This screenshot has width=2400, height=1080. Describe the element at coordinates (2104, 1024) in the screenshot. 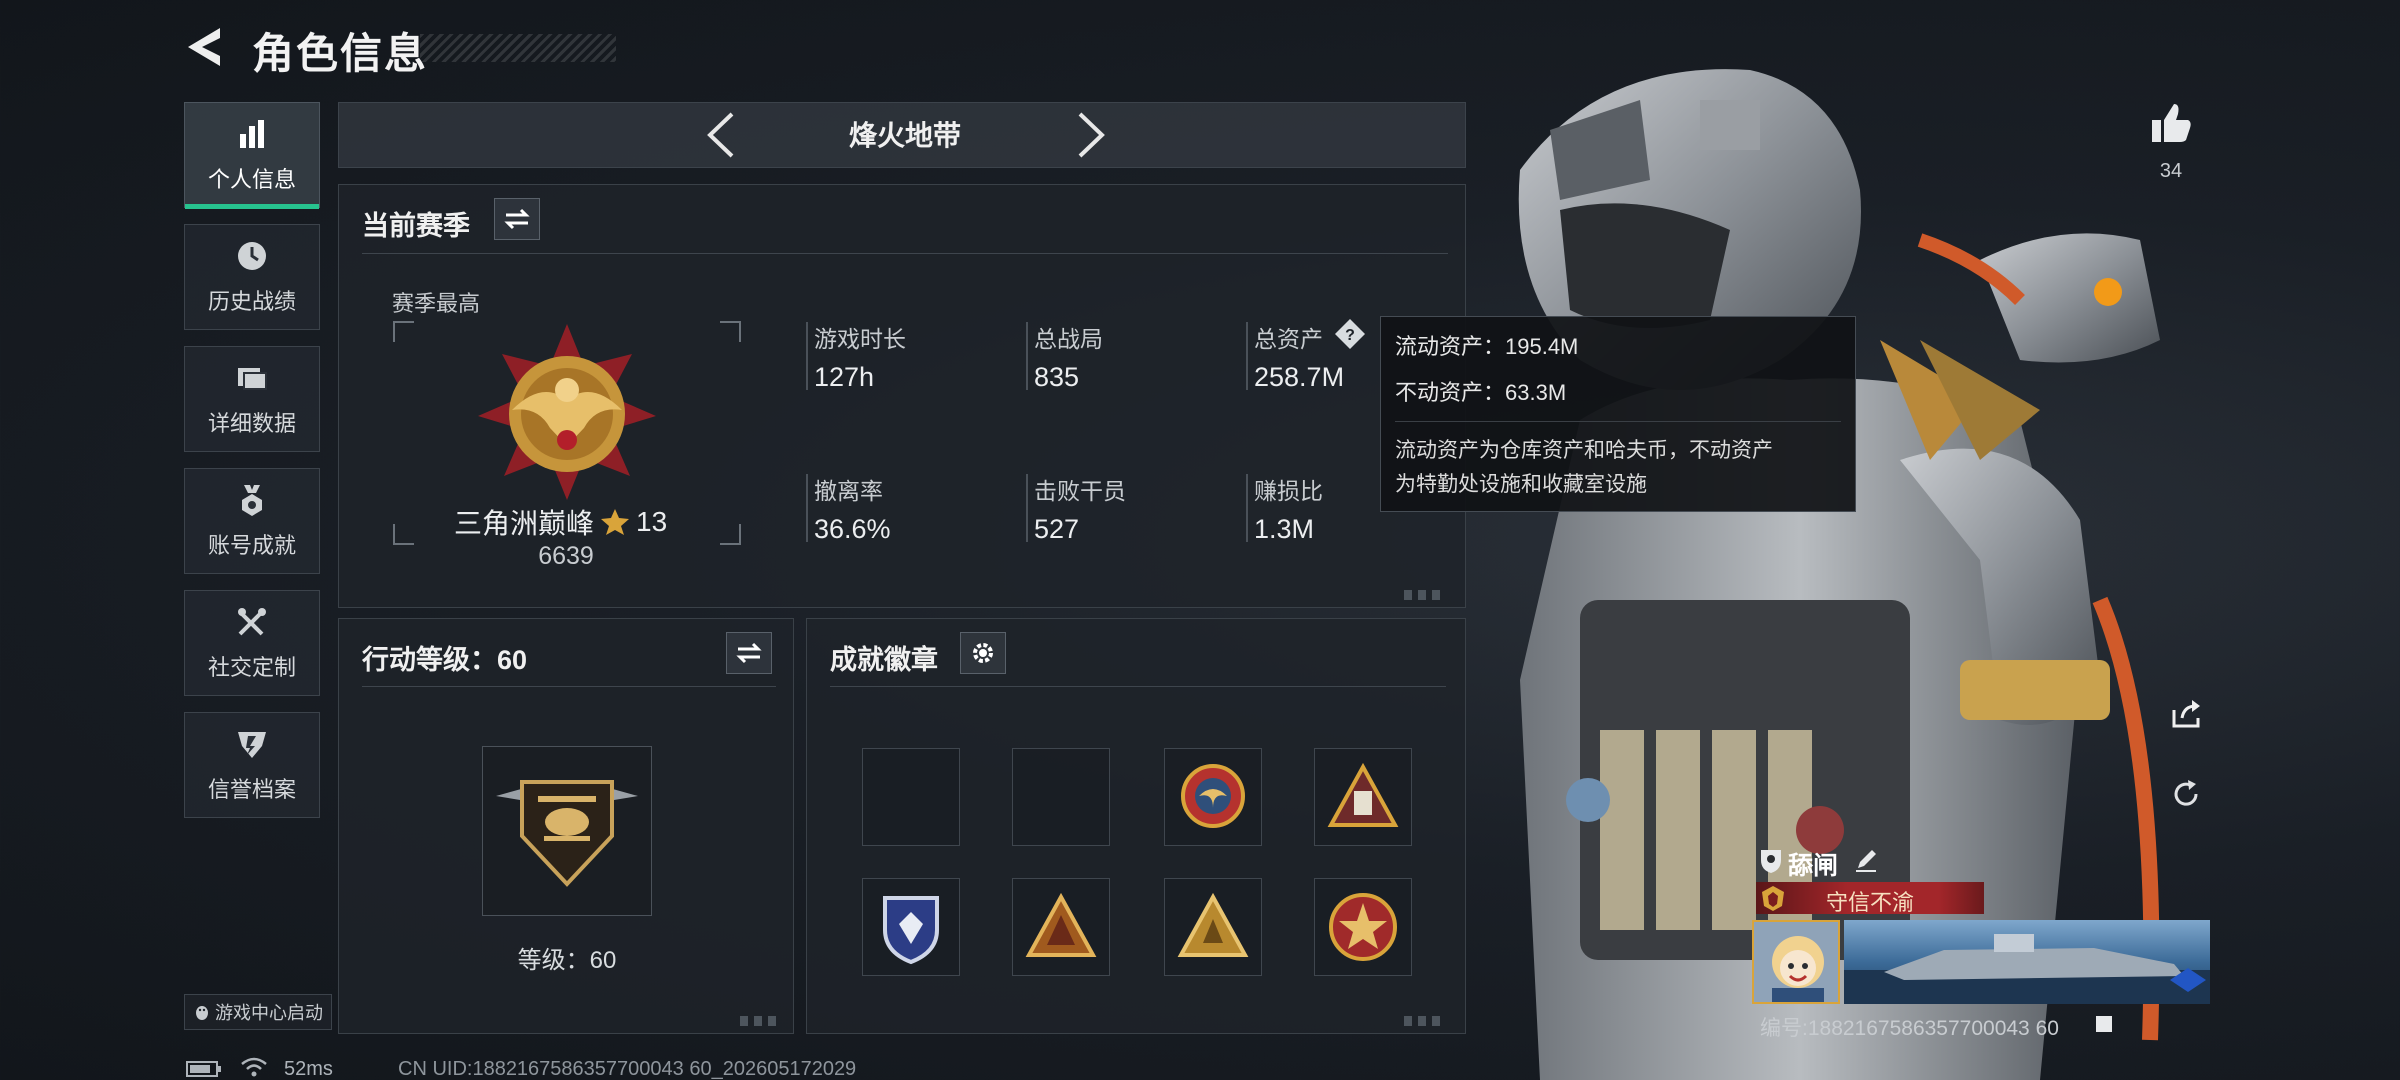

I see `copy-icon` at that location.